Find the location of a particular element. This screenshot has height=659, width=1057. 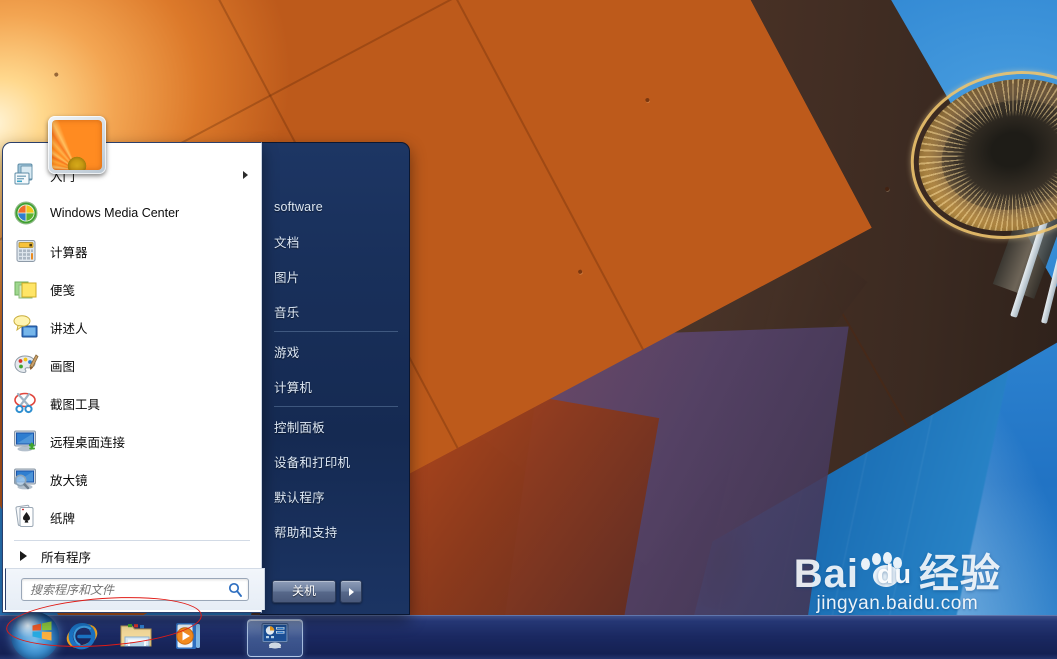

solitaire-icon is located at coordinates (26, 517).